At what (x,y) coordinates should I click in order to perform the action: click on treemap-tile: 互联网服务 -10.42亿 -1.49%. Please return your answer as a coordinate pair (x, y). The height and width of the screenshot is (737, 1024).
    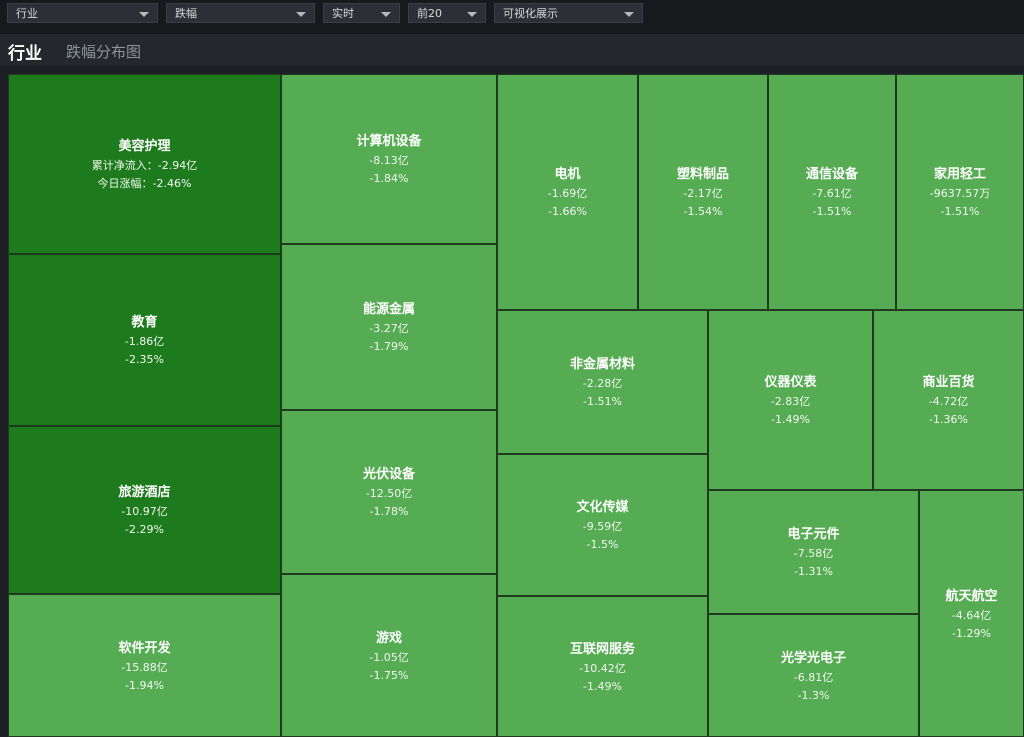
    Looking at the image, I should click on (602, 666).